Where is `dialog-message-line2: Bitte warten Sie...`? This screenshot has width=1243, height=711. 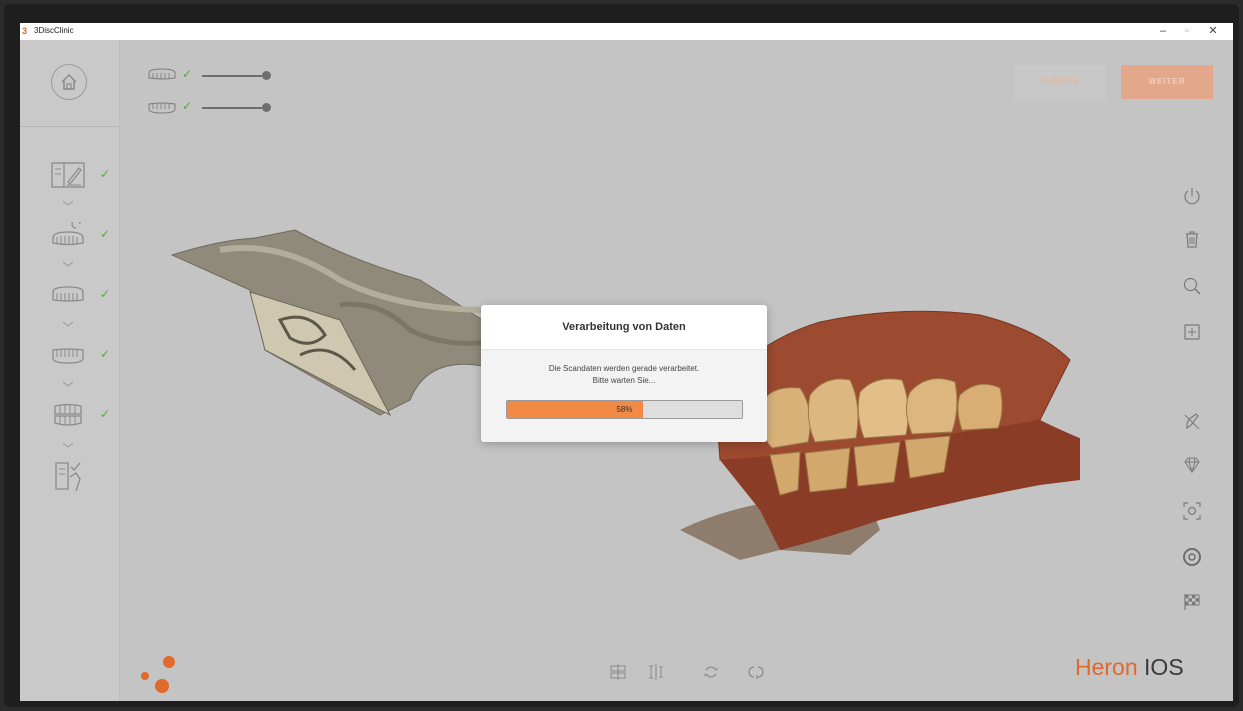
dialog-message-line2: Bitte warten Sie... is located at coordinates (624, 380).